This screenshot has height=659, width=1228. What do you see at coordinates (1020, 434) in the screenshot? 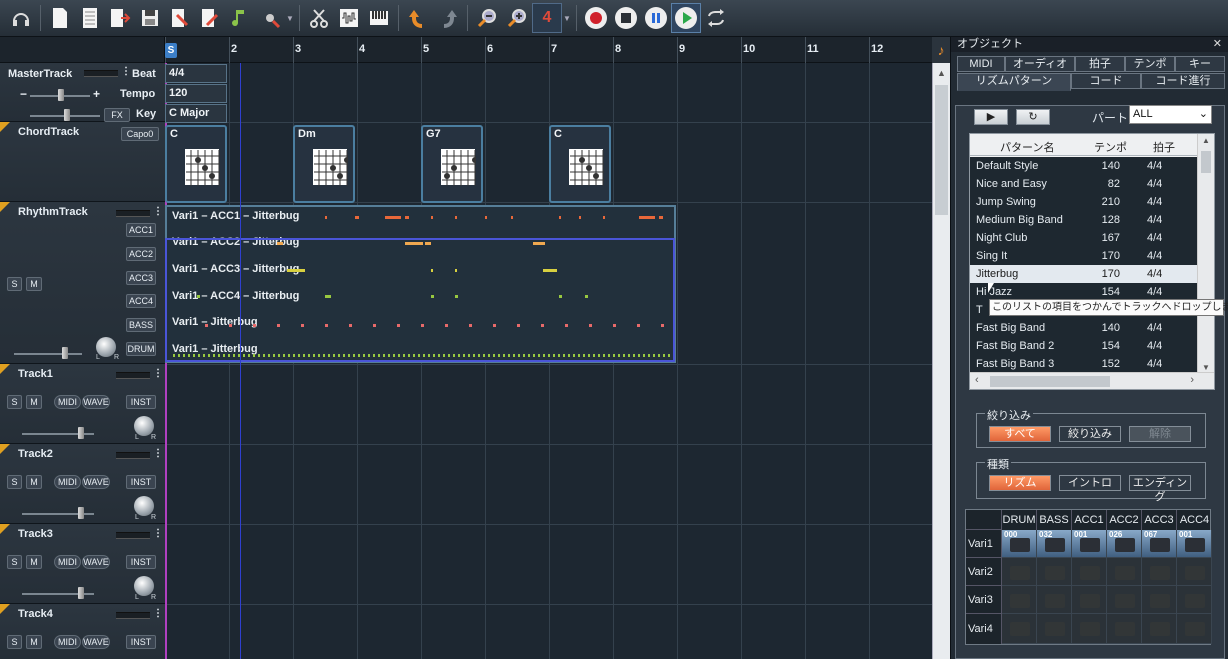
I see `filter-all-button: すべて` at bounding box center [1020, 434].